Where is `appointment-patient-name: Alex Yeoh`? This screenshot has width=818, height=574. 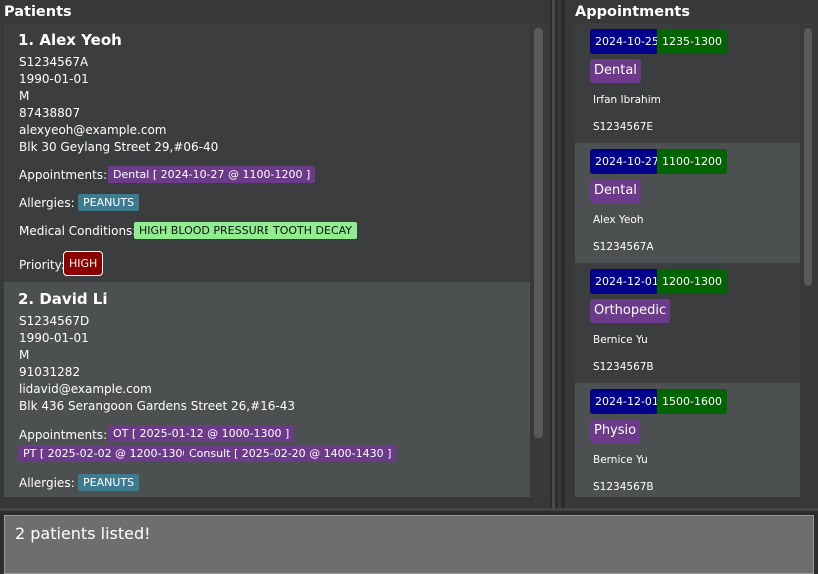
appointment-patient-name: Alex Yeoh is located at coordinates (618, 220).